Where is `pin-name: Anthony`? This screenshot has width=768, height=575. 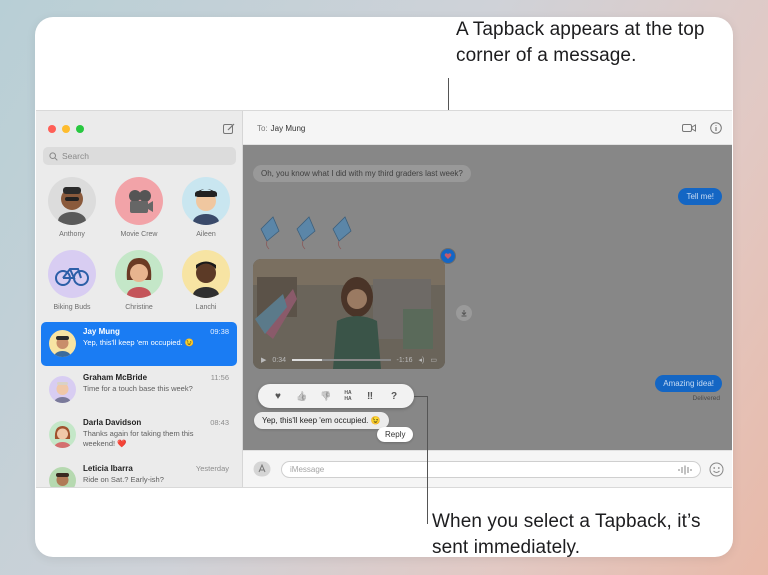
pin-name: Anthony is located at coordinates (72, 234).